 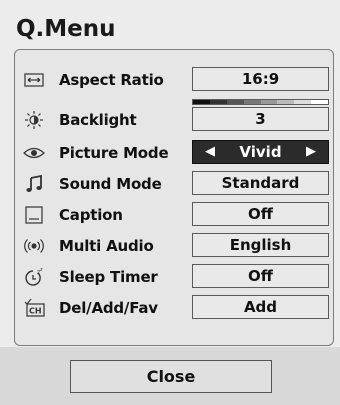 I want to click on menu-row-multi-audio: Multi Audio English, so click(x=174, y=246).